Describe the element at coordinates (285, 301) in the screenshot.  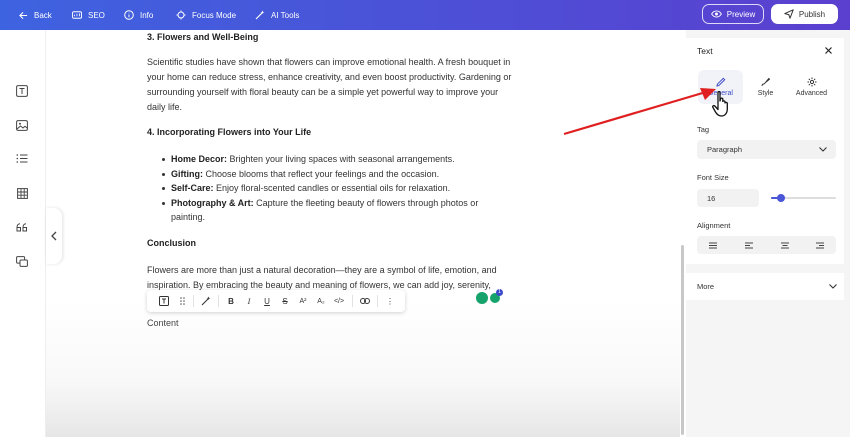
I see `strikethrough-button: S` at that location.